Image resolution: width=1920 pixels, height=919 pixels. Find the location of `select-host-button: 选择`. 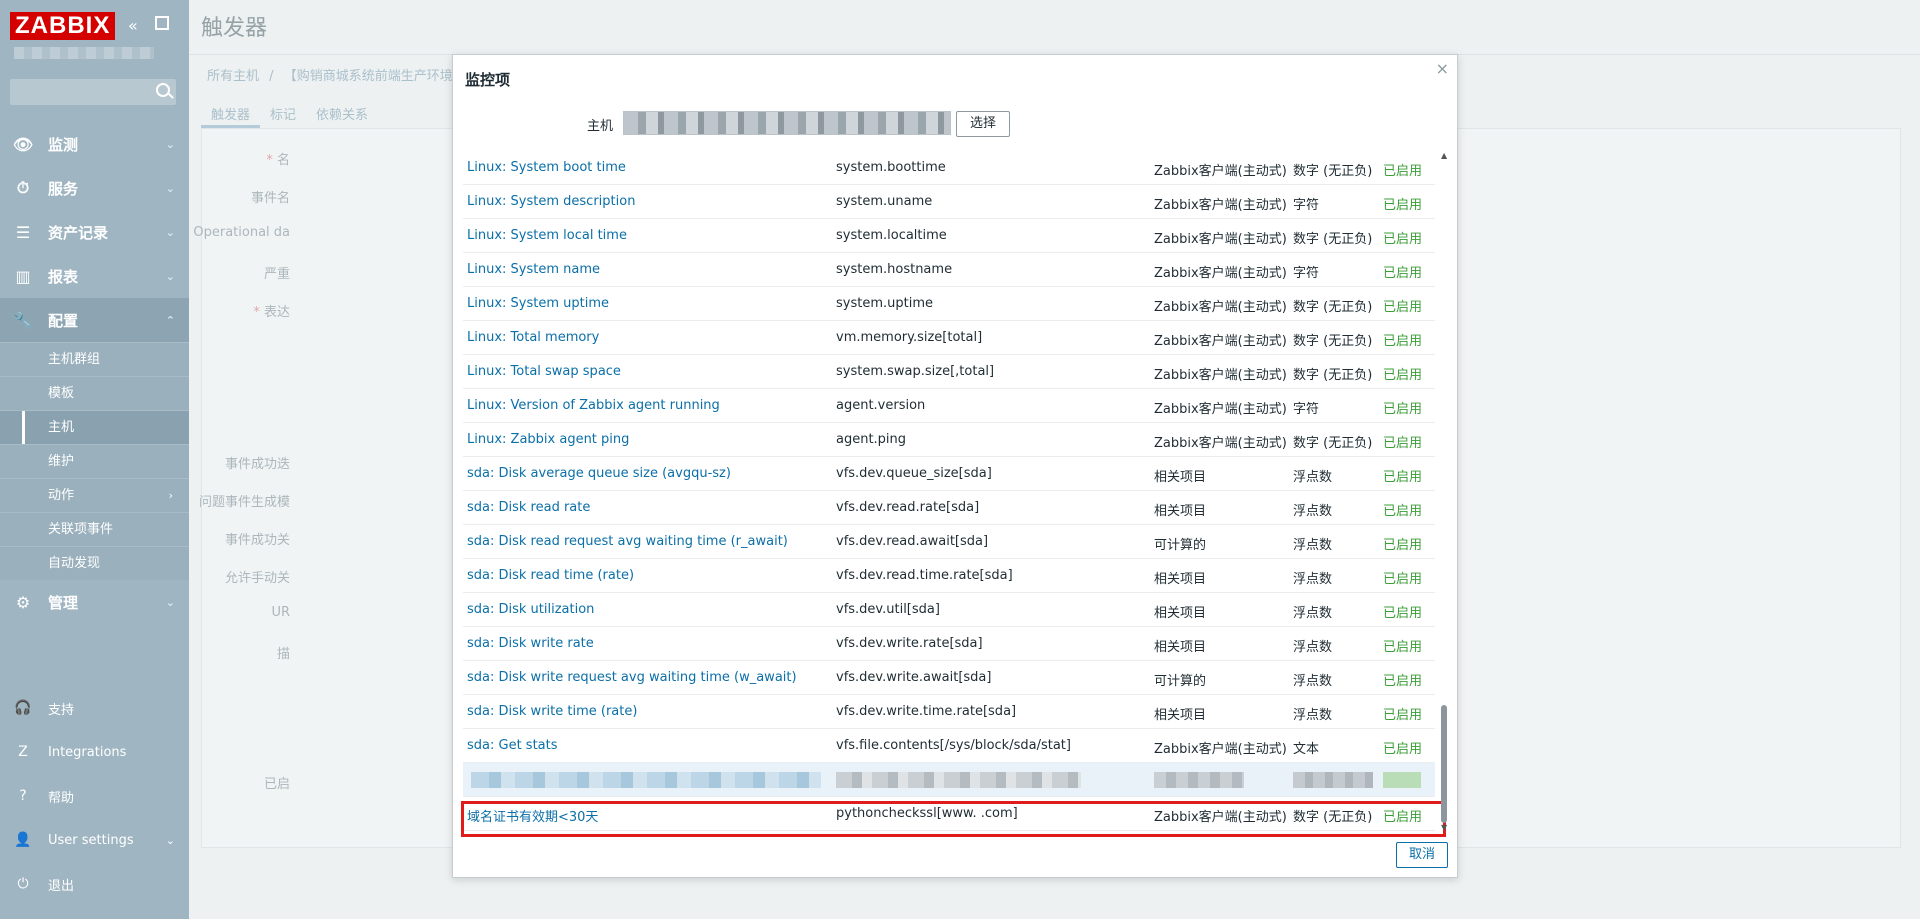

select-host-button: 选择 is located at coordinates (983, 124).